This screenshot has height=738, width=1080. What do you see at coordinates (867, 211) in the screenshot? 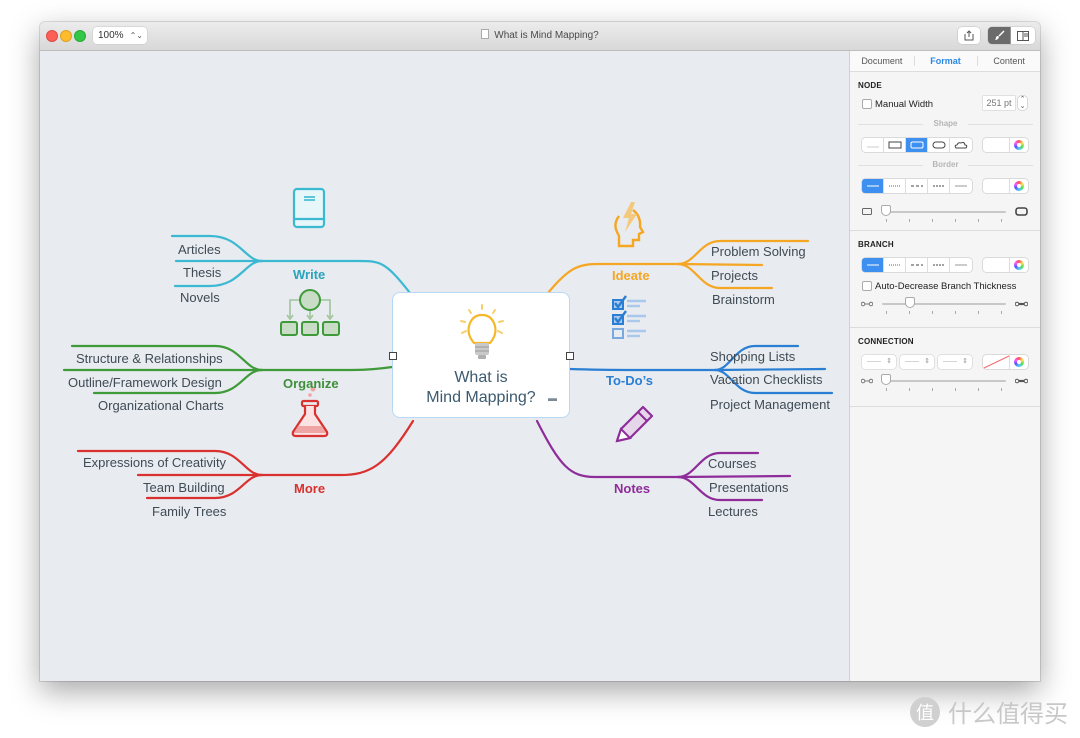
I see `small-corner-icon` at bounding box center [867, 211].